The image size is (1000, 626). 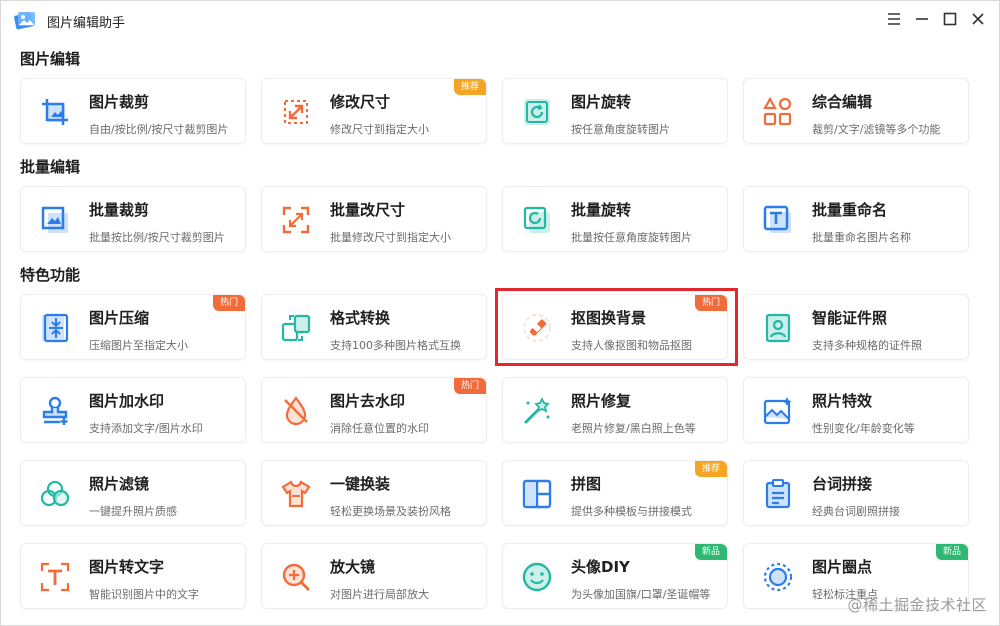 What do you see at coordinates (133, 410) in the screenshot?
I see `feature-card-stamp: 图片加水印 支持添加文字/图片水印` at bounding box center [133, 410].